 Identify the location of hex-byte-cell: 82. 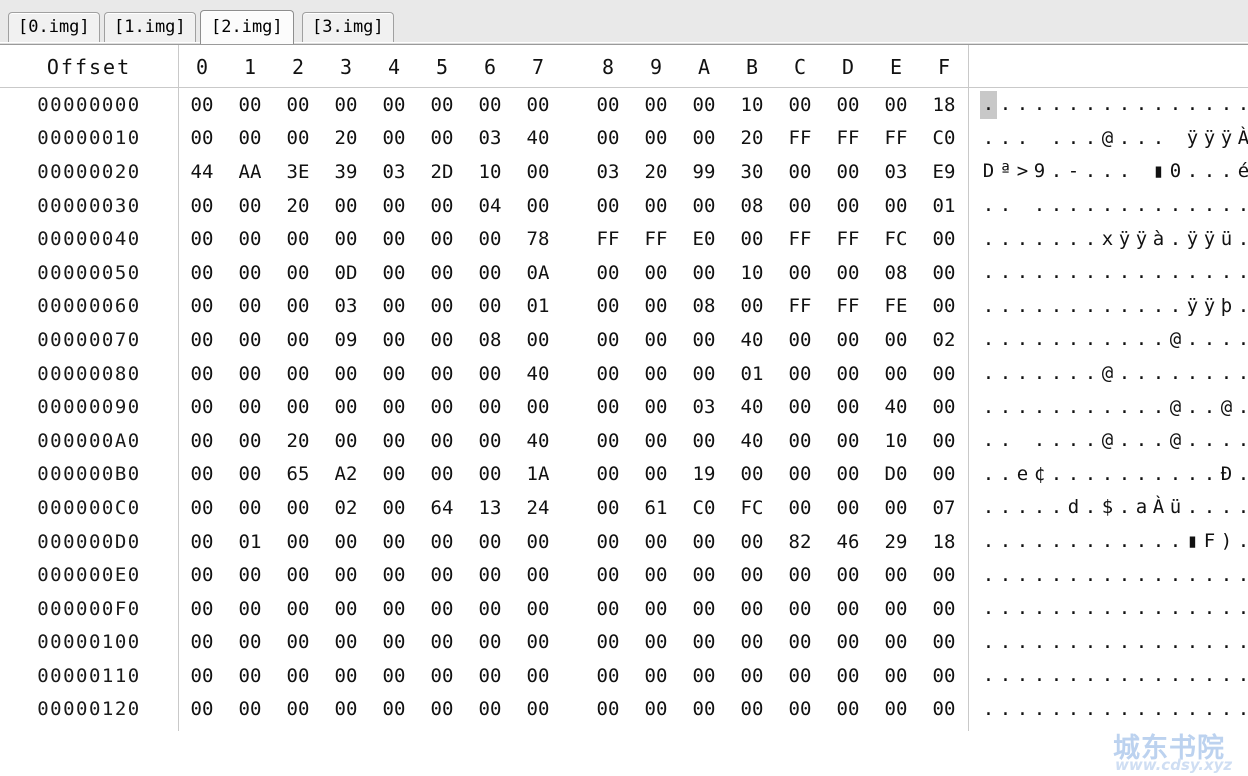
(800, 542).